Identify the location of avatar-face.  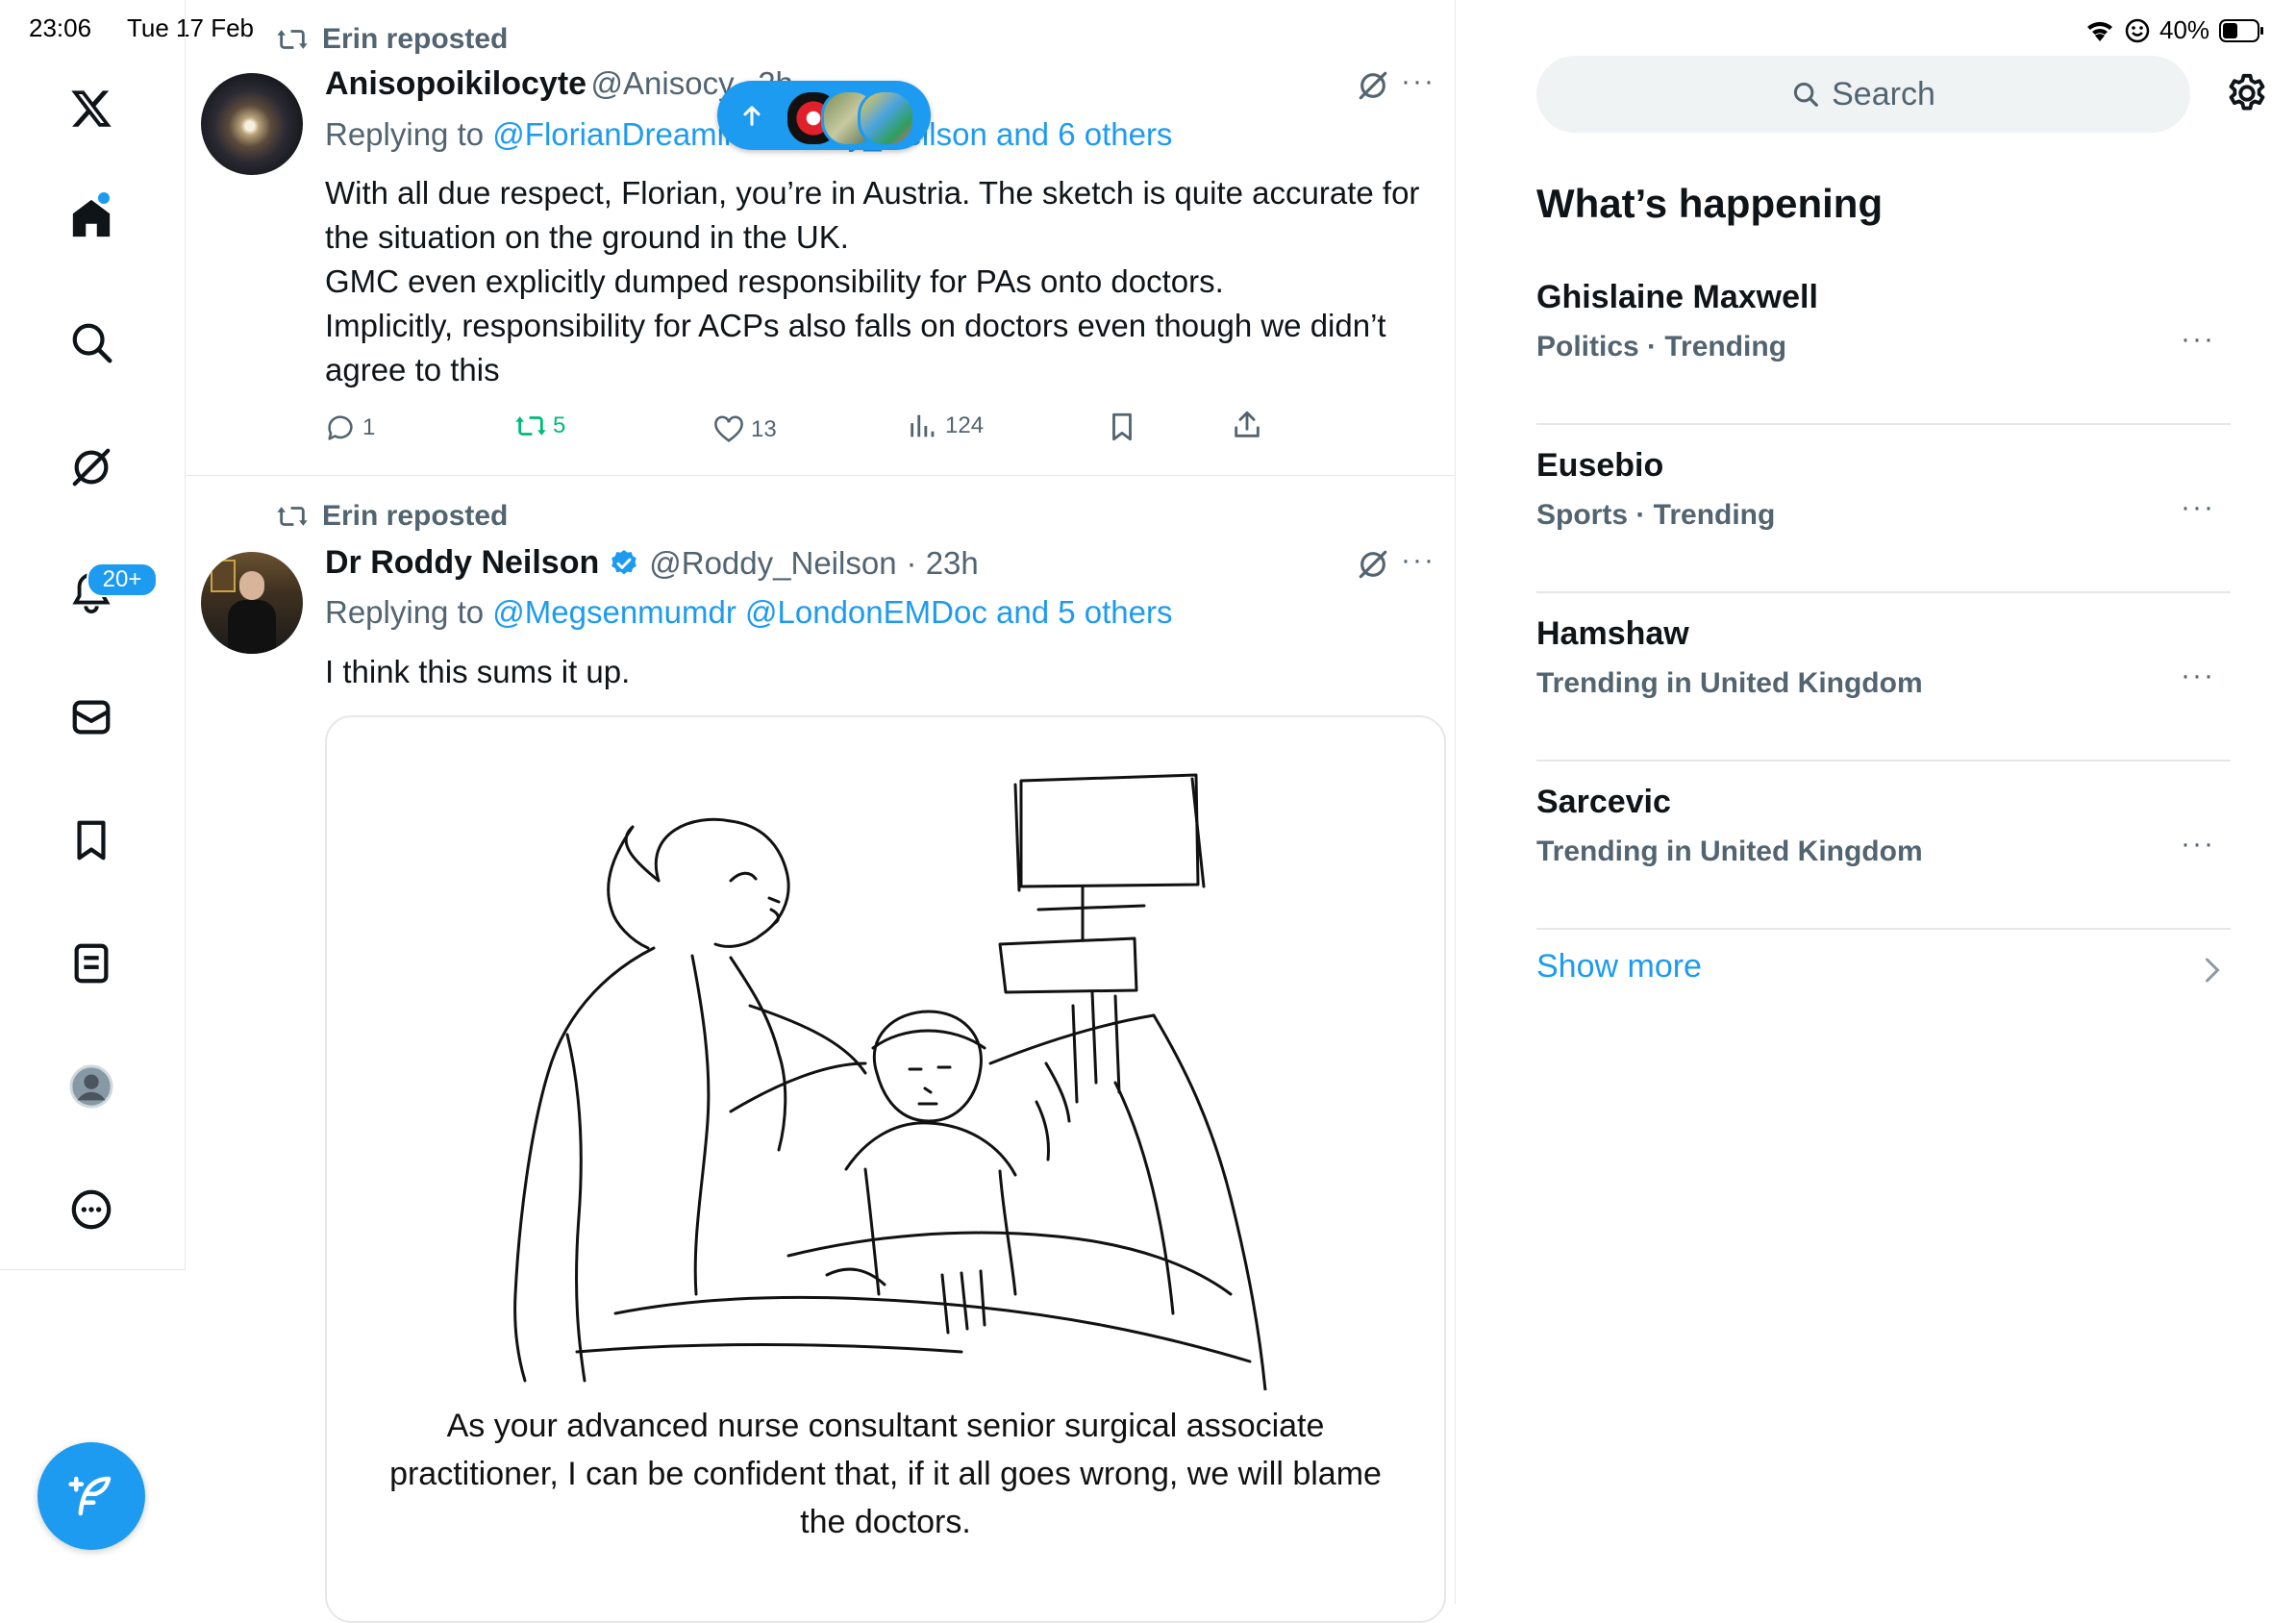
(251, 585).